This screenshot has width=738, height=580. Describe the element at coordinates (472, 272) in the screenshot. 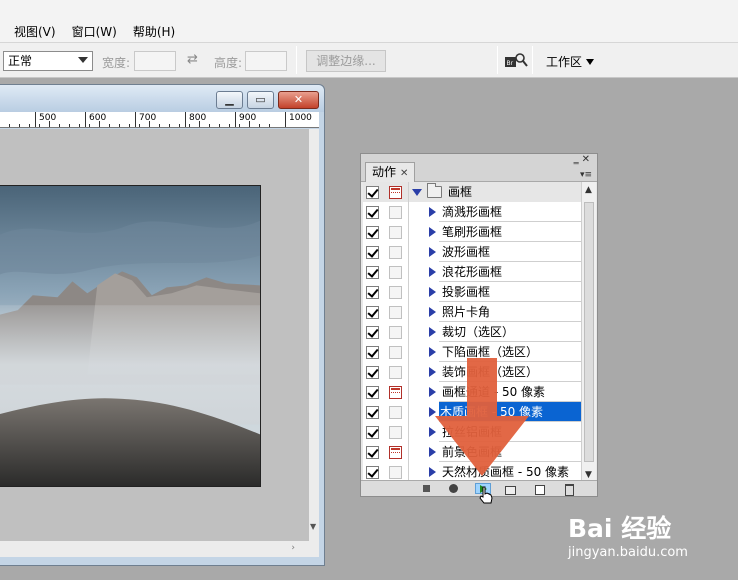

I see `action-row: 浪花形画框` at that location.